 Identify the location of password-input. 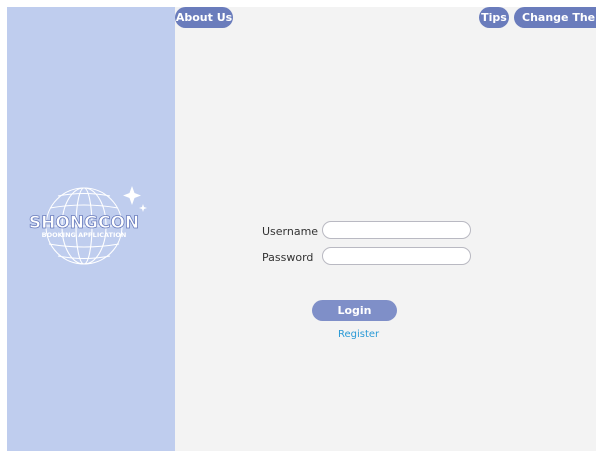
(396, 256).